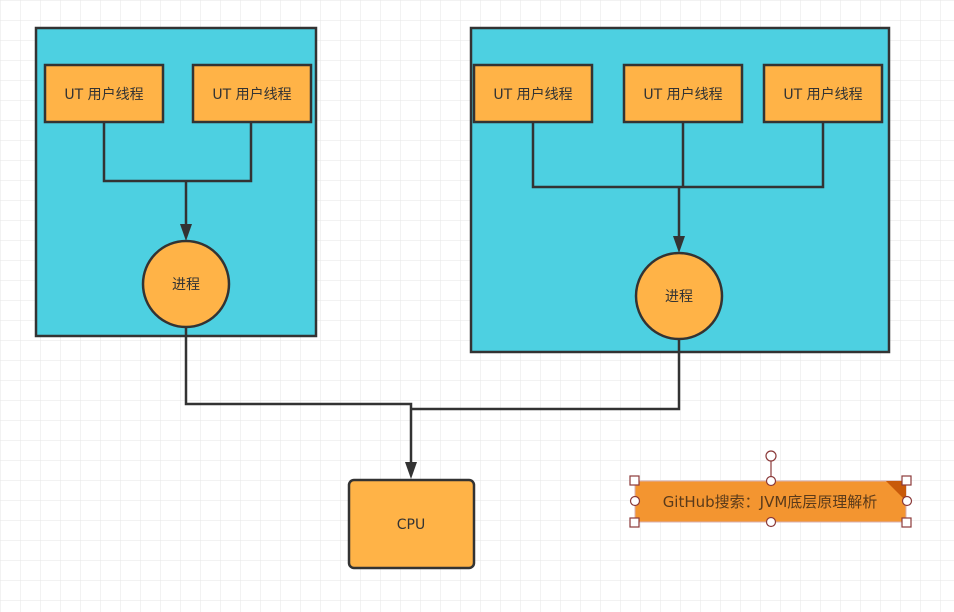 Image resolution: width=954 pixels, height=612 pixels. I want to click on left-process-node: 进程, so click(186, 284).